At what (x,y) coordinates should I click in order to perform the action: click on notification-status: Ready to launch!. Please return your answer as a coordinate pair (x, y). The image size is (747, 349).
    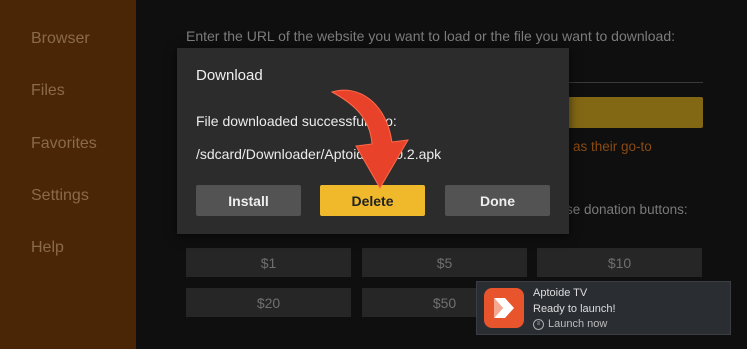
    Looking at the image, I should click on (574, 309).